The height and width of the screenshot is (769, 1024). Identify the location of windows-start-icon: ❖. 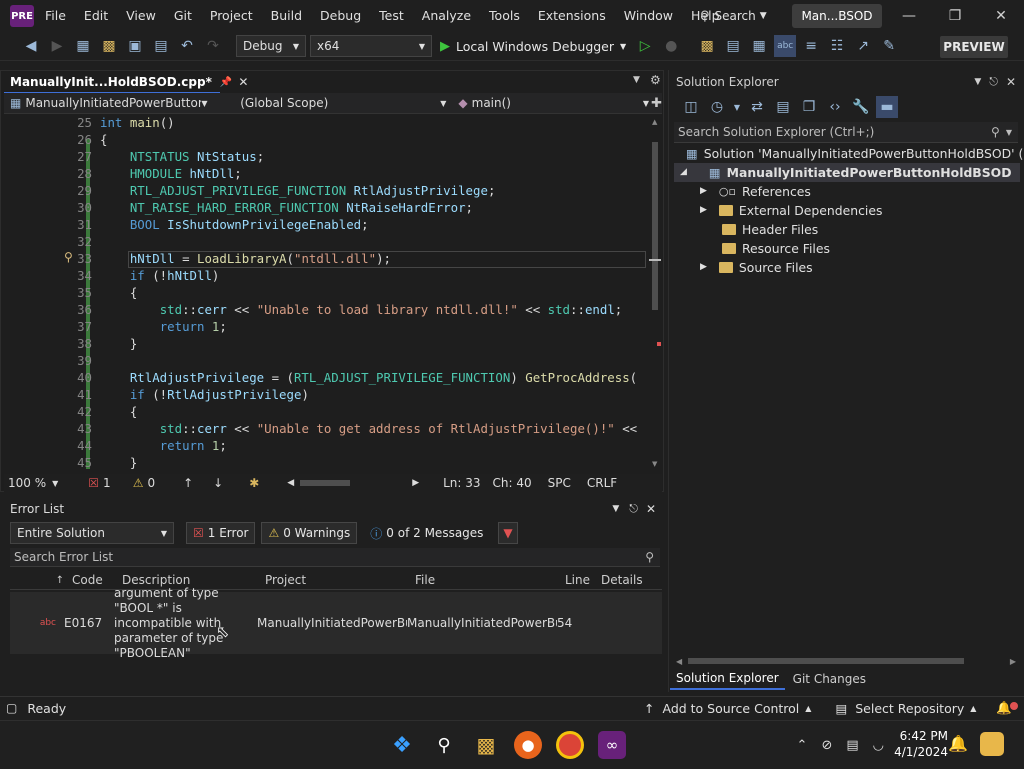
(402, 745).